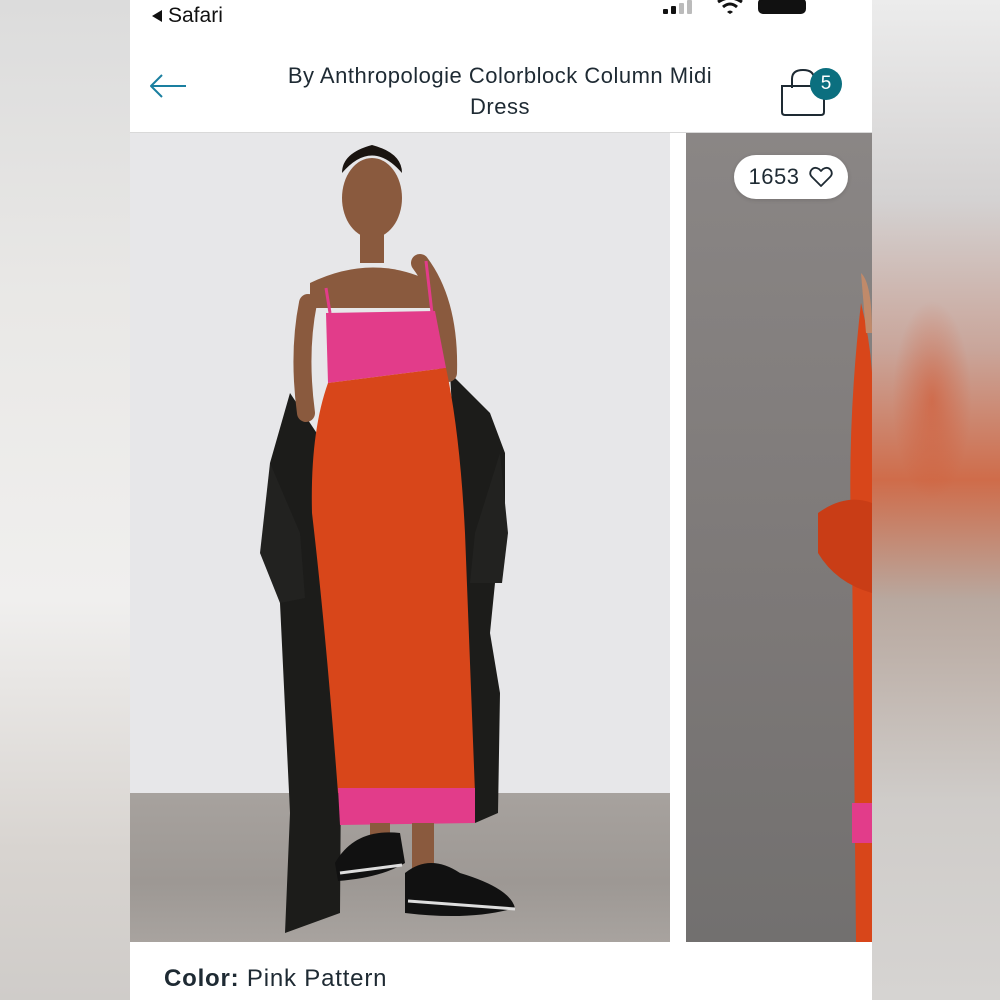 This screenshot has height=1000, width=1000. What do you see at coordinates (677, 7) in the screenshot?
I see `signal-icon` at bounding box center [677, 7].